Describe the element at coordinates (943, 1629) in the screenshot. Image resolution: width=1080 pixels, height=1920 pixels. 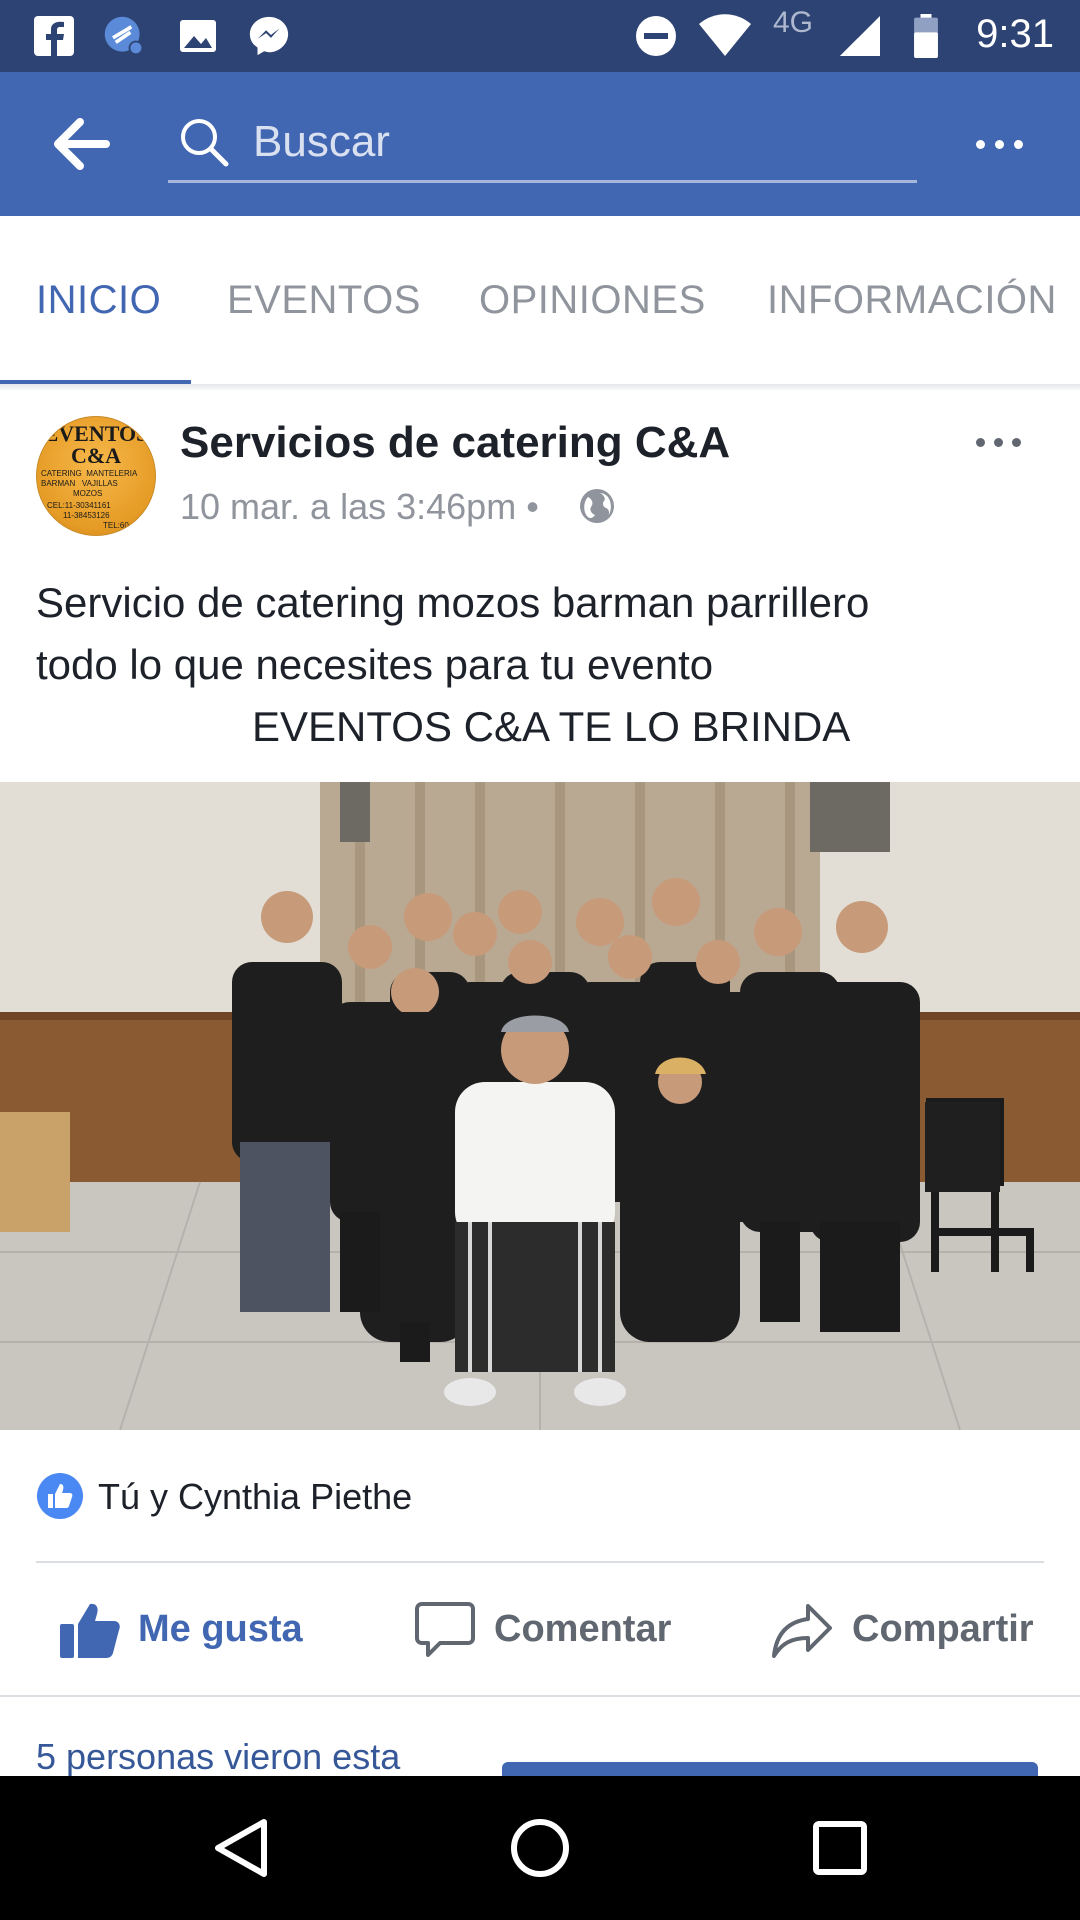
I see `share-label: Compartir` at that location.